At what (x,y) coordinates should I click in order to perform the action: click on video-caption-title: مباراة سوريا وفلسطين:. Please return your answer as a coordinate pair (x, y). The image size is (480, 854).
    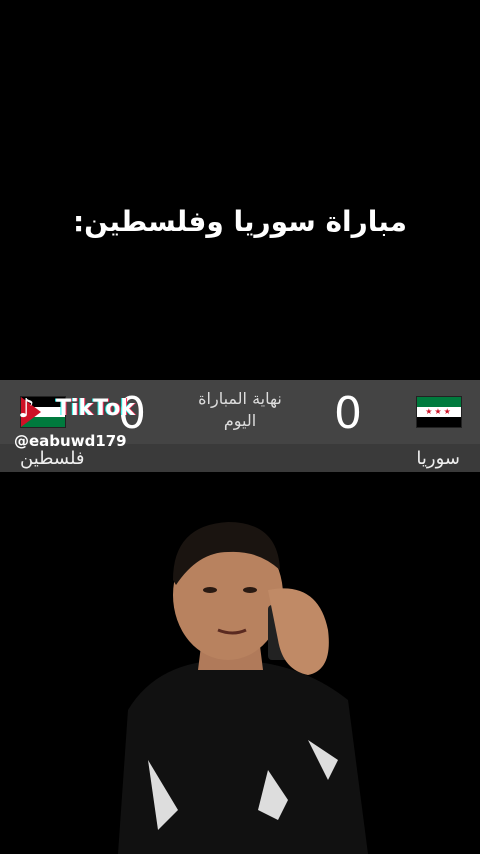
    Looking at the image, I should click on (240, 221).